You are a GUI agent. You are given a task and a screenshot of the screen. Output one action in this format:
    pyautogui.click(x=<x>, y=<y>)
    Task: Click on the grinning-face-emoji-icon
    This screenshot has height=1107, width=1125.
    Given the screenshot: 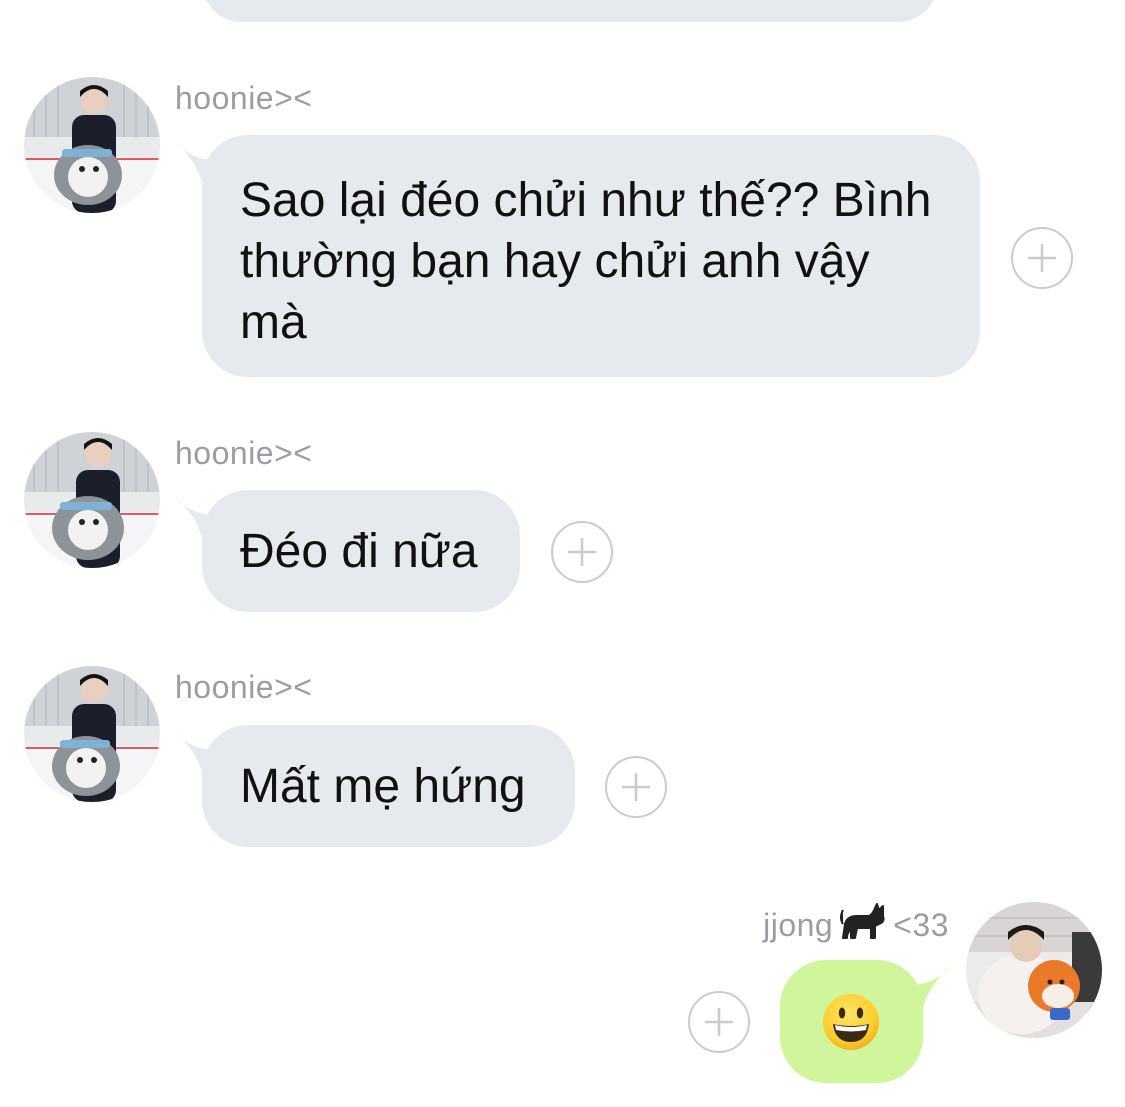 What is the action you would take?
    pyautogui.click(x=851, y=1022)
    